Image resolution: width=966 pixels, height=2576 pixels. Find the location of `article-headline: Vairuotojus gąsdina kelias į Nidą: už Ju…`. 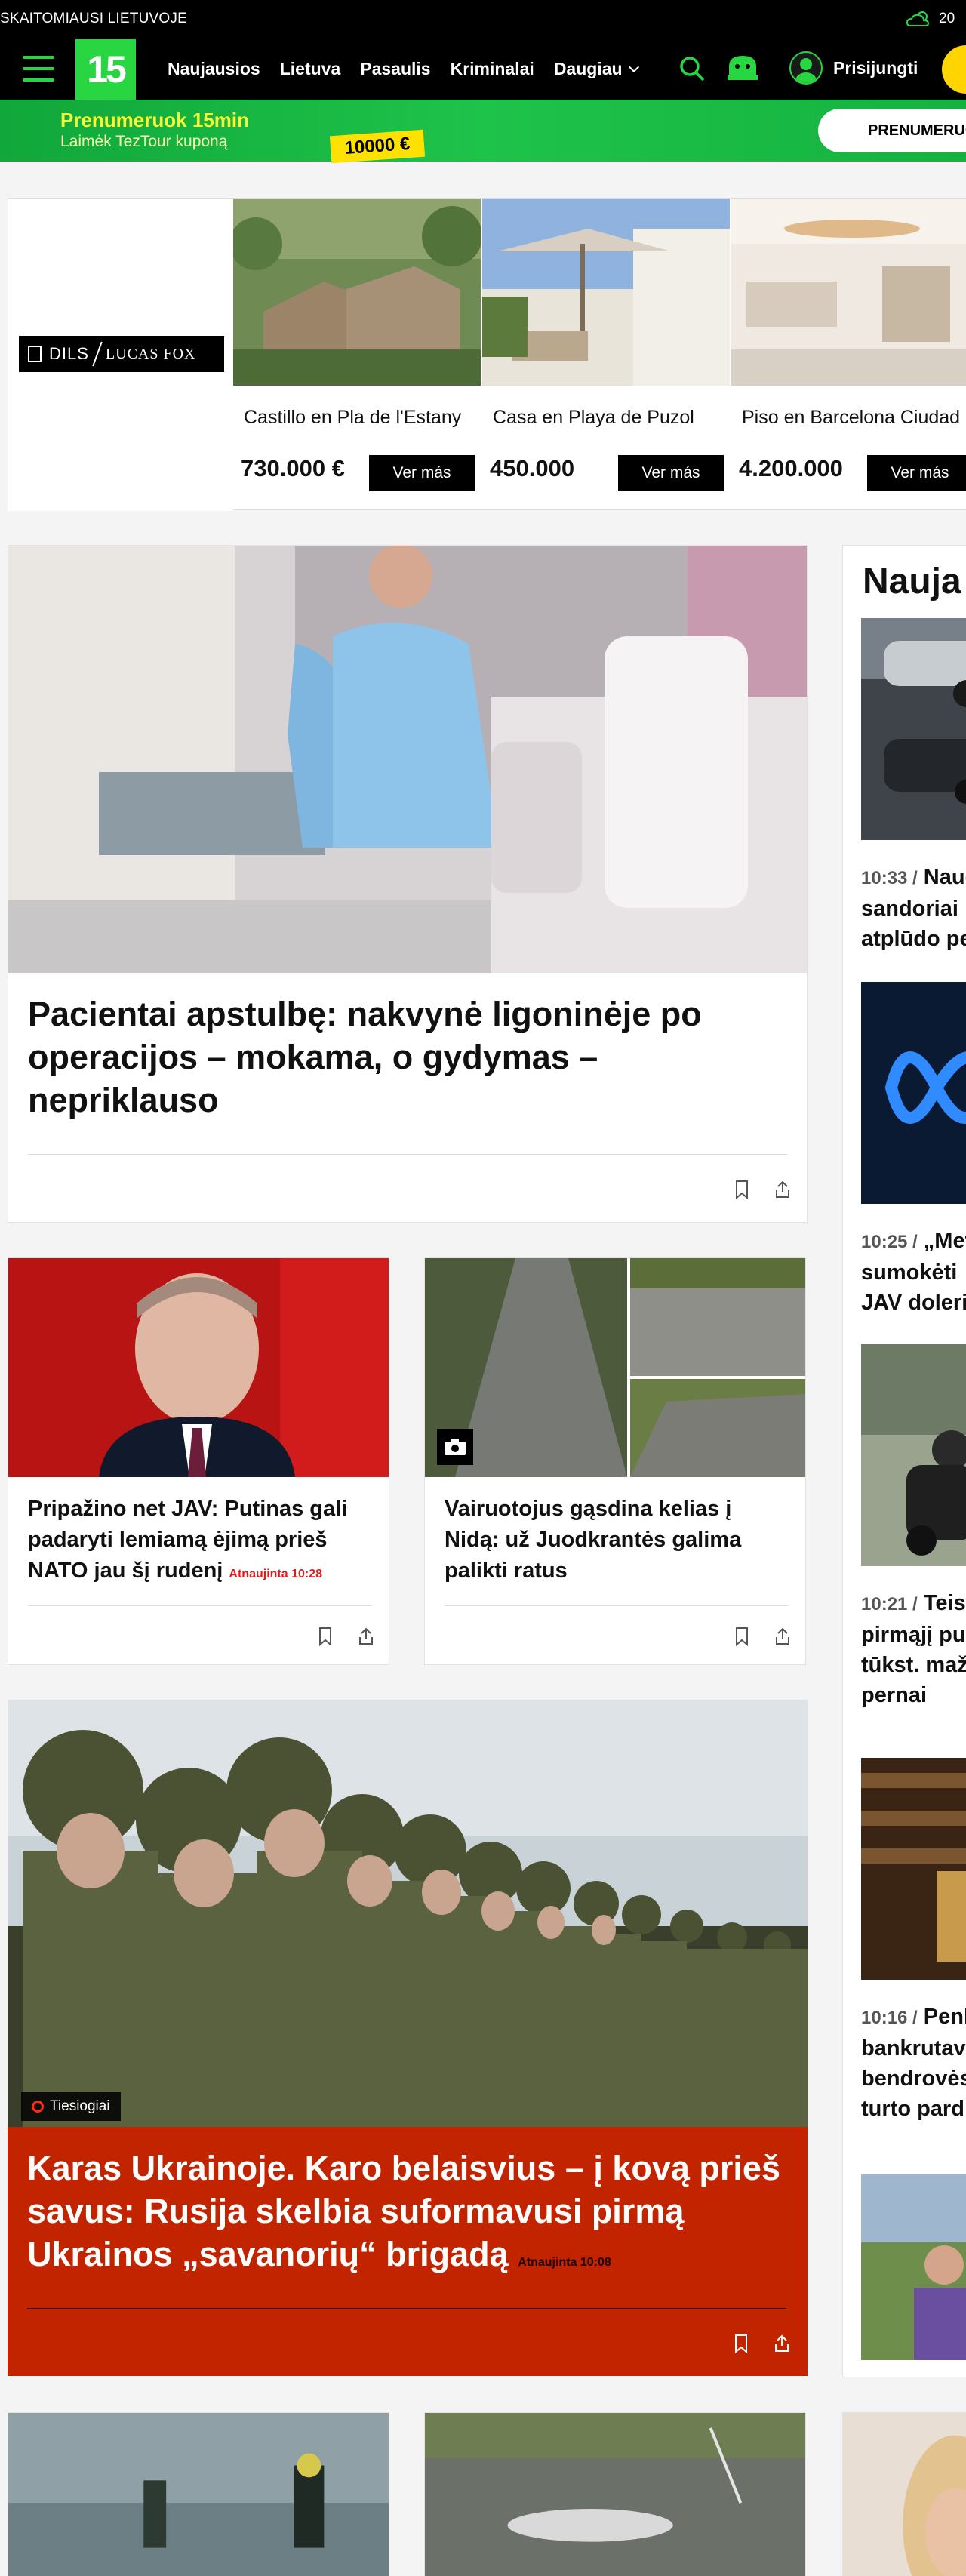

article-headline: Vairuotojus gąsdina kelias į Nidą: už Ju… is located at coordinates (618, 1540).